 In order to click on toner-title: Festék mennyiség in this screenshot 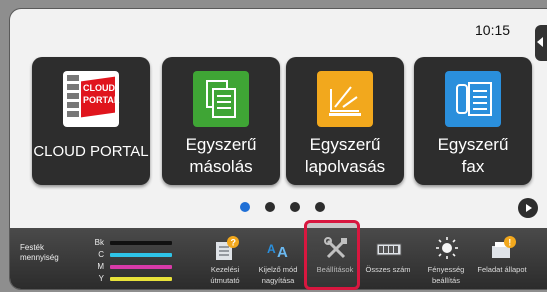, I will do `click(39, 252)`.